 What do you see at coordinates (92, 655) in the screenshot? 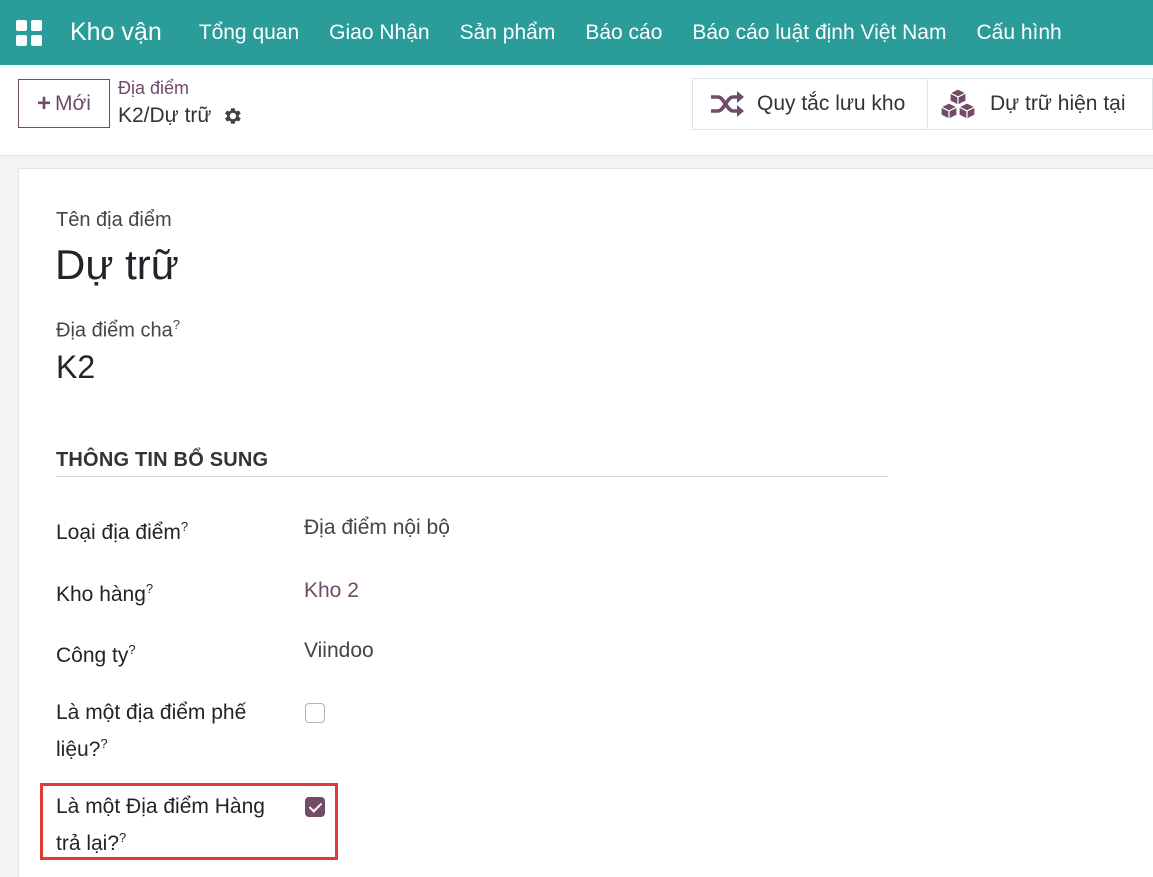
I see `company-label-text: Công ty` at bounding box center [92, 655].